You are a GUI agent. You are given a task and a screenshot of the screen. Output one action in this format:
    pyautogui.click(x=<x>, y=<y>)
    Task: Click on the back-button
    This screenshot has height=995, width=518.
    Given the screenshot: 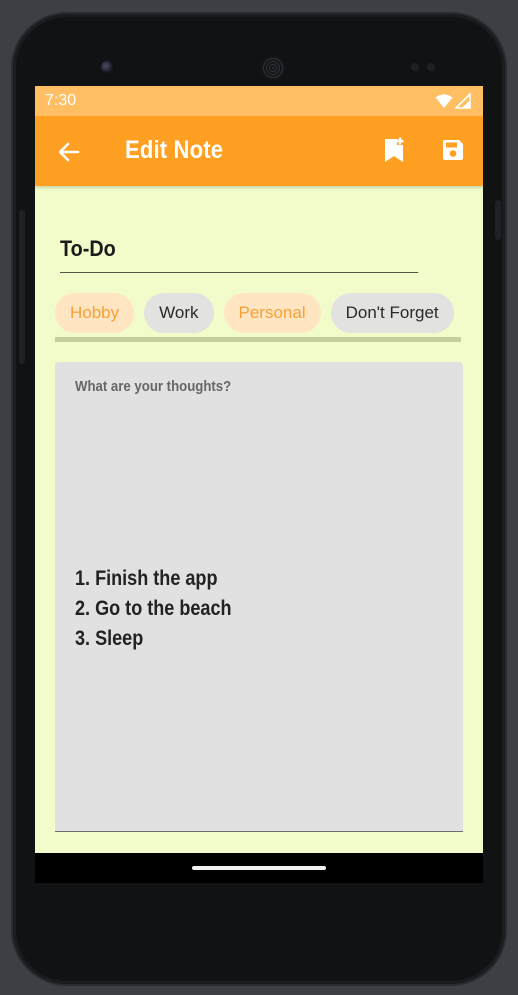 What is the action you would take?
    pyautogui.click(x=69, y=152)
    